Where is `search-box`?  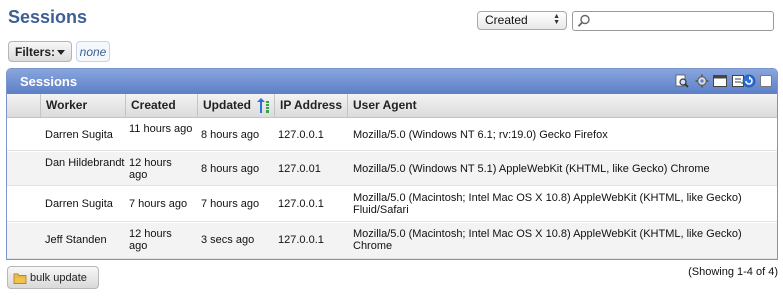 search-box is located at coordinates (673, 21).